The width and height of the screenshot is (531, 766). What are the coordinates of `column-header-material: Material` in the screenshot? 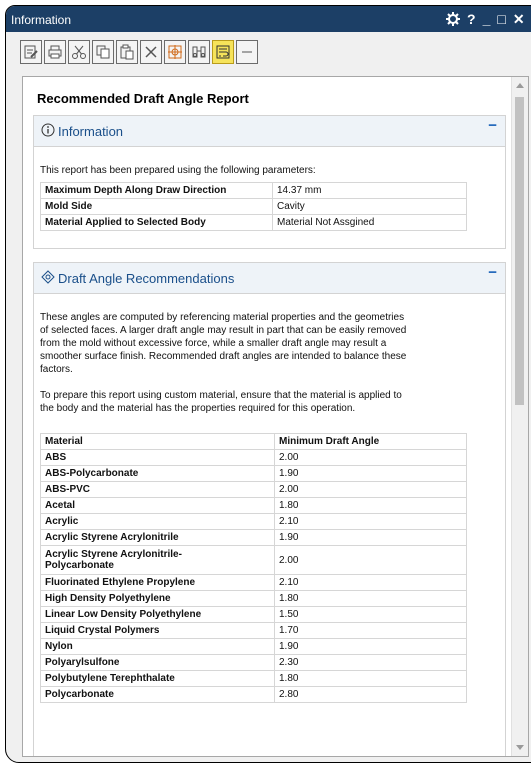 It's located at (157, 441).